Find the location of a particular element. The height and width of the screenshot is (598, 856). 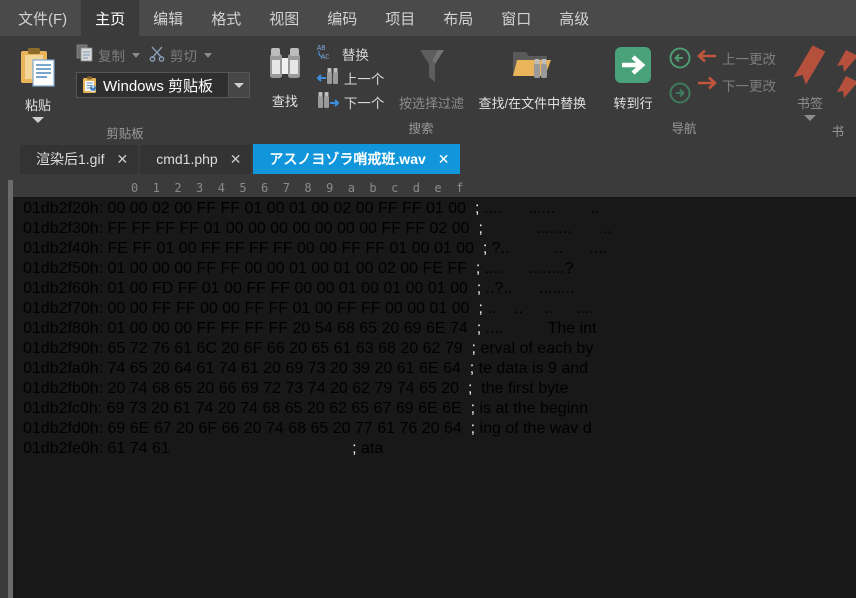

hex-ascii: erval of each by is located at coordinates (536, 348).